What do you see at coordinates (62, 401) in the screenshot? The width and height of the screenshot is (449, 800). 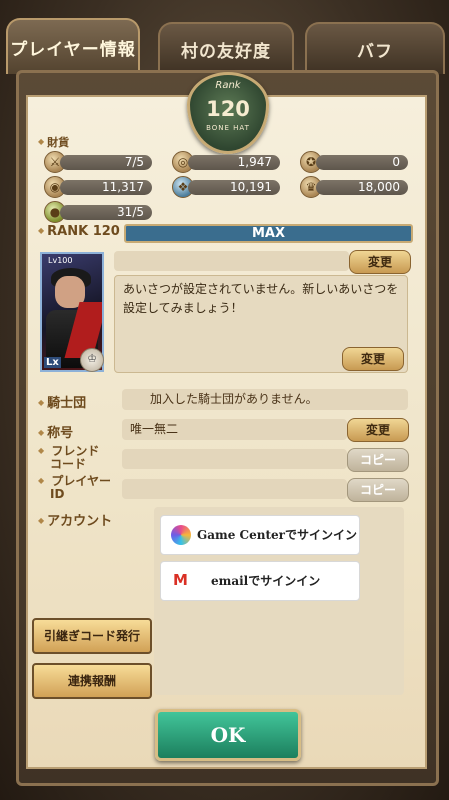 I see `knights-label: 騎士団` at bounding box center [62, 401].